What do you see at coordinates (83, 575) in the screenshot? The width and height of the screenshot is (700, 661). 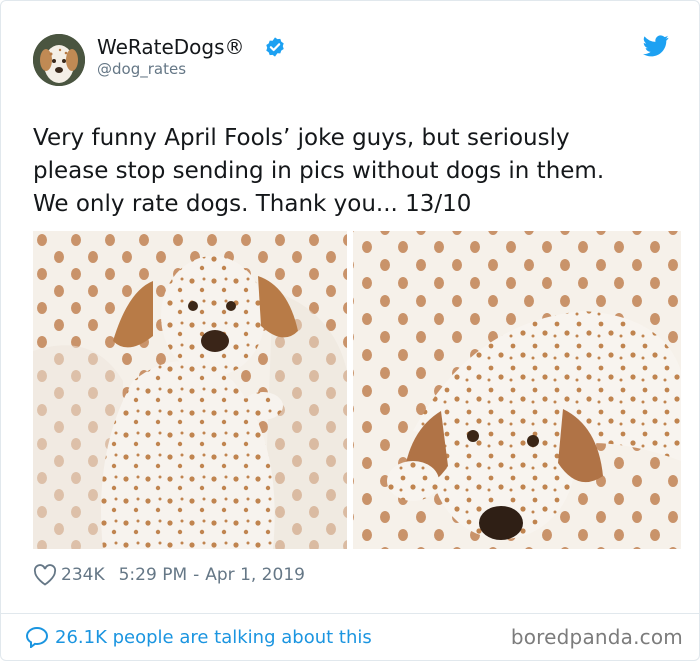 I see `like-count: 234K` at bounding box center [83, 575].